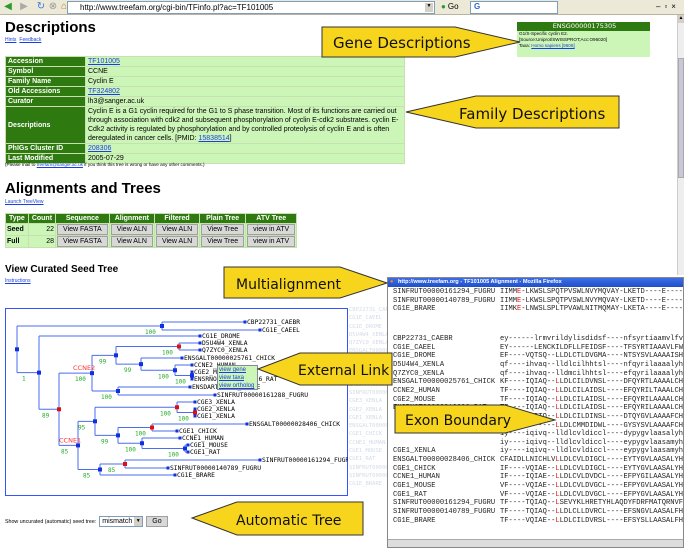  Describe the element at coordinates (99, 148) in the screenshot. I see `description-link: 208306` at that location.